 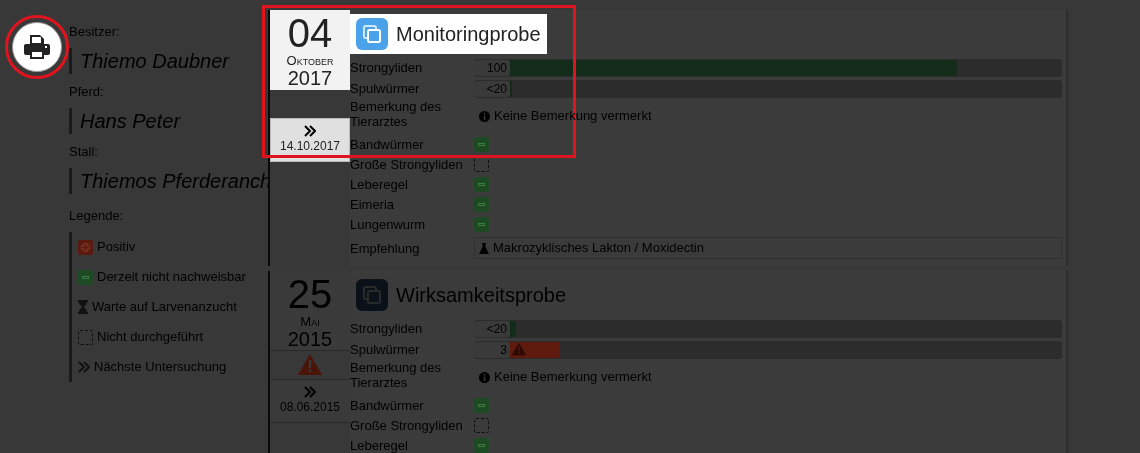 I want to click on field-label: Stall:, so click(x=84, y=152).